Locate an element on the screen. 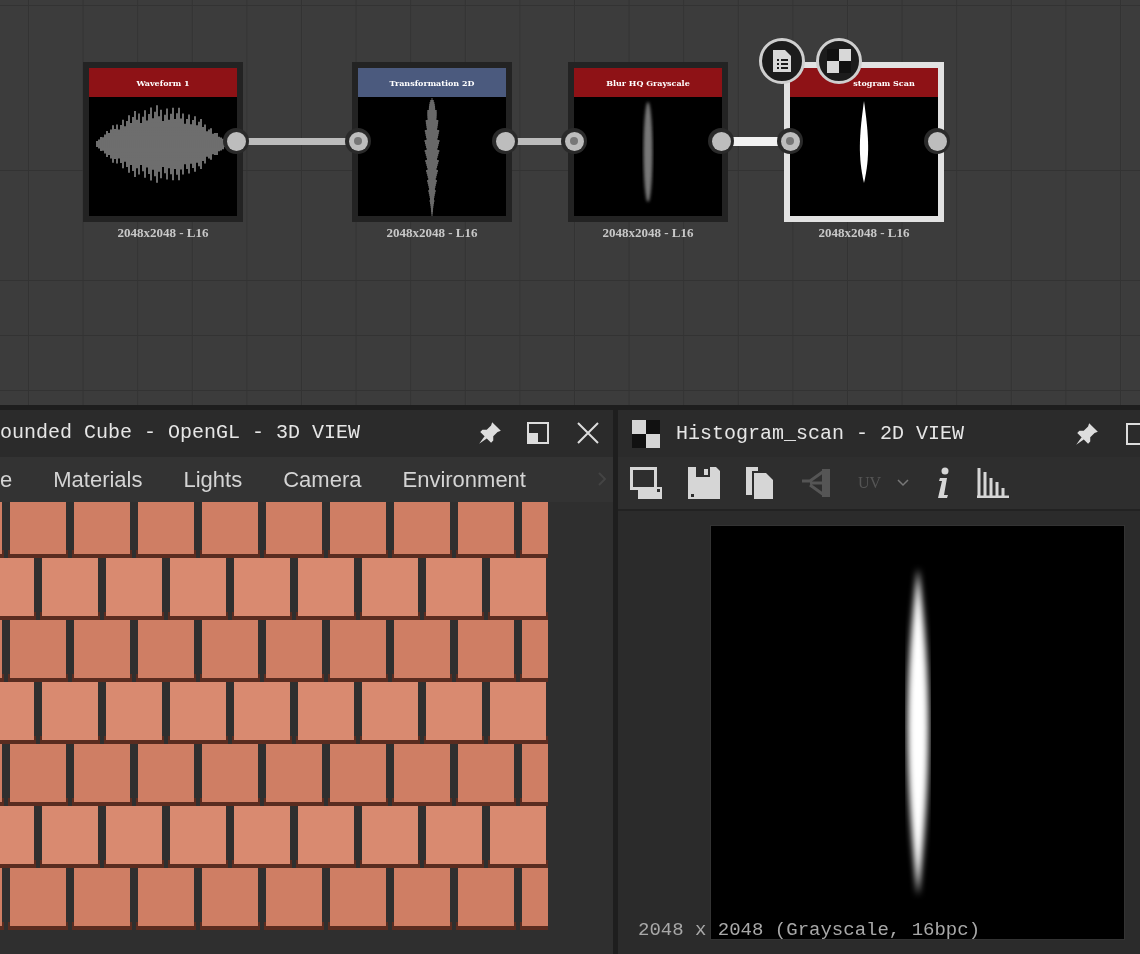 This screenshot has height=954, width=1140. panel-title: ounded Cube - OpenGL - 3D VIEW is located at coordinates (181, 433).